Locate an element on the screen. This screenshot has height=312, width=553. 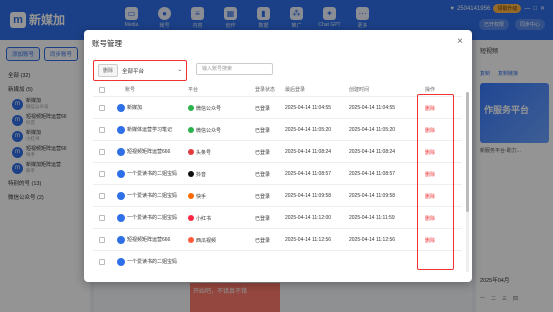
created-time: 2025-04-14 11:08:24 is located at coordinates (372, 152).